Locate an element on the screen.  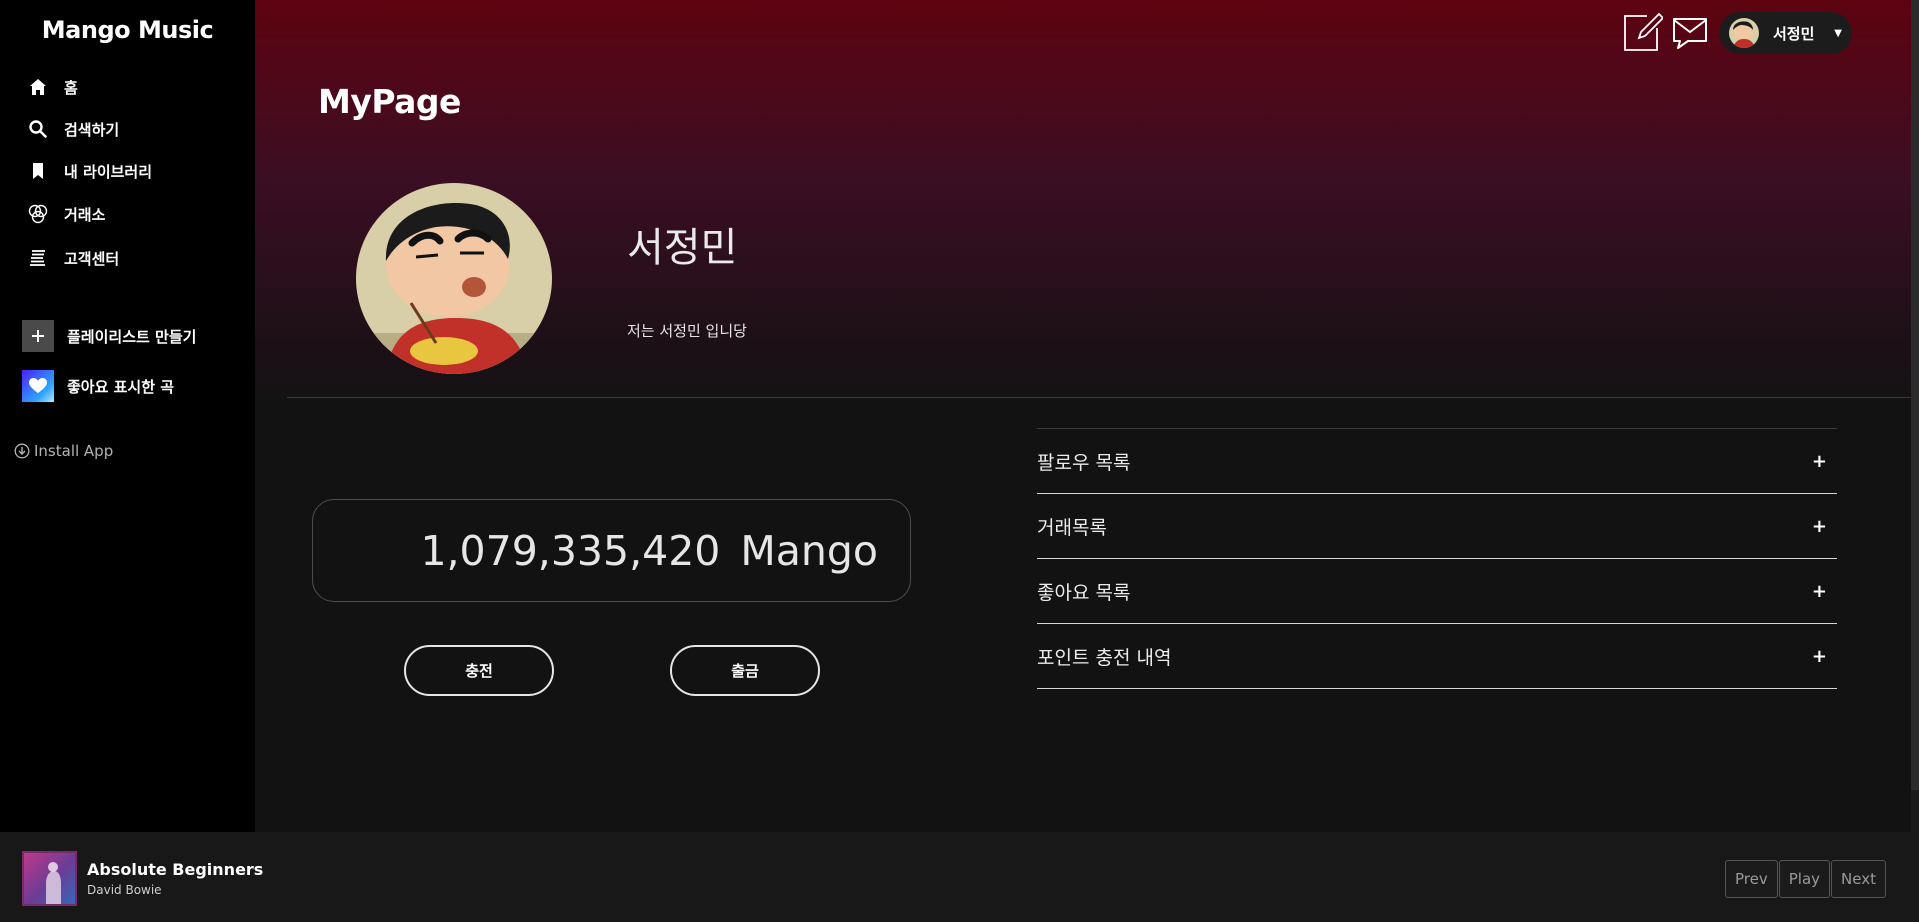
nav-library-label: 내 라이브러리 is located at coordinates (108, 171).